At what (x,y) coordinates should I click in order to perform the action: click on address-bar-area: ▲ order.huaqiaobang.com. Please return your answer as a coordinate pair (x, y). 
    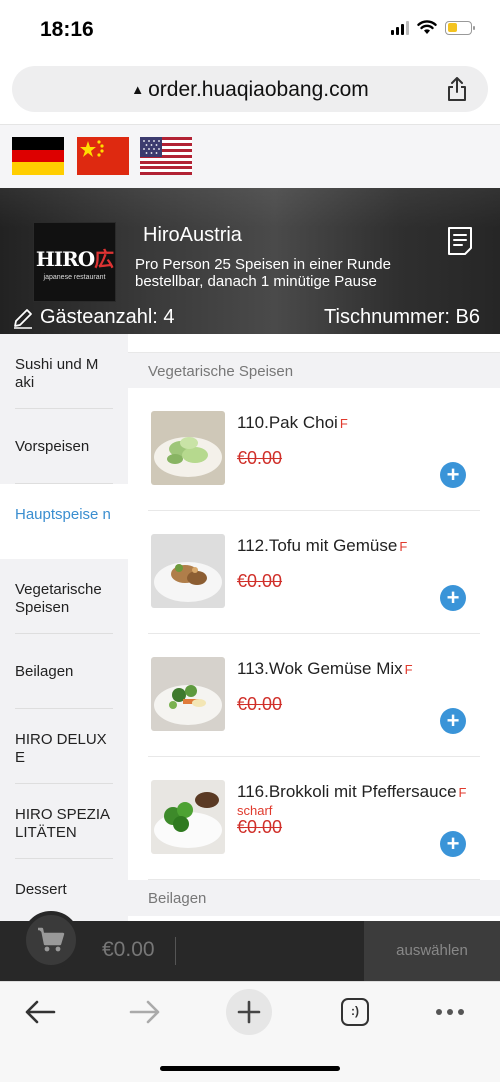
    Looking at the image, I should click on (250, 92).